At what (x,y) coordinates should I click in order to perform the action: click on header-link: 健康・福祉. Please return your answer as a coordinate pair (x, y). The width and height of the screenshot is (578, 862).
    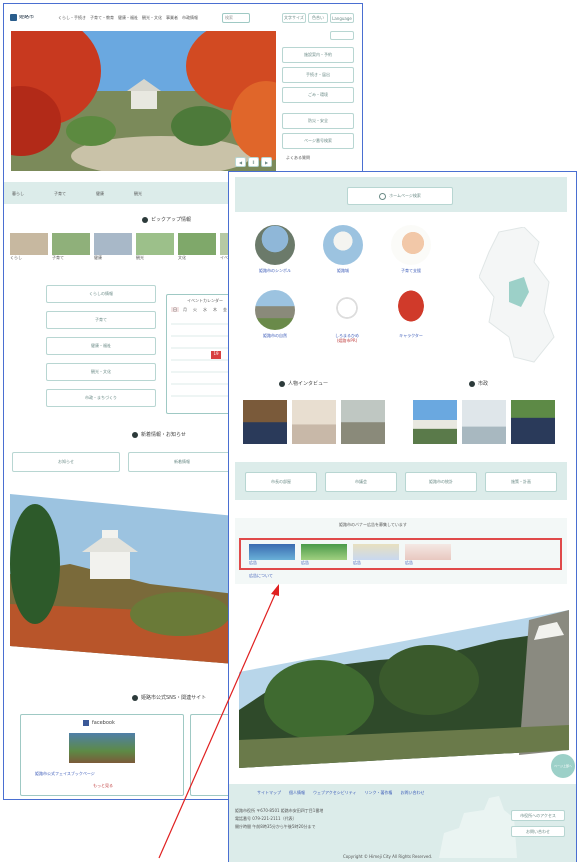
    Looking at the image, I should click on (128, 17).